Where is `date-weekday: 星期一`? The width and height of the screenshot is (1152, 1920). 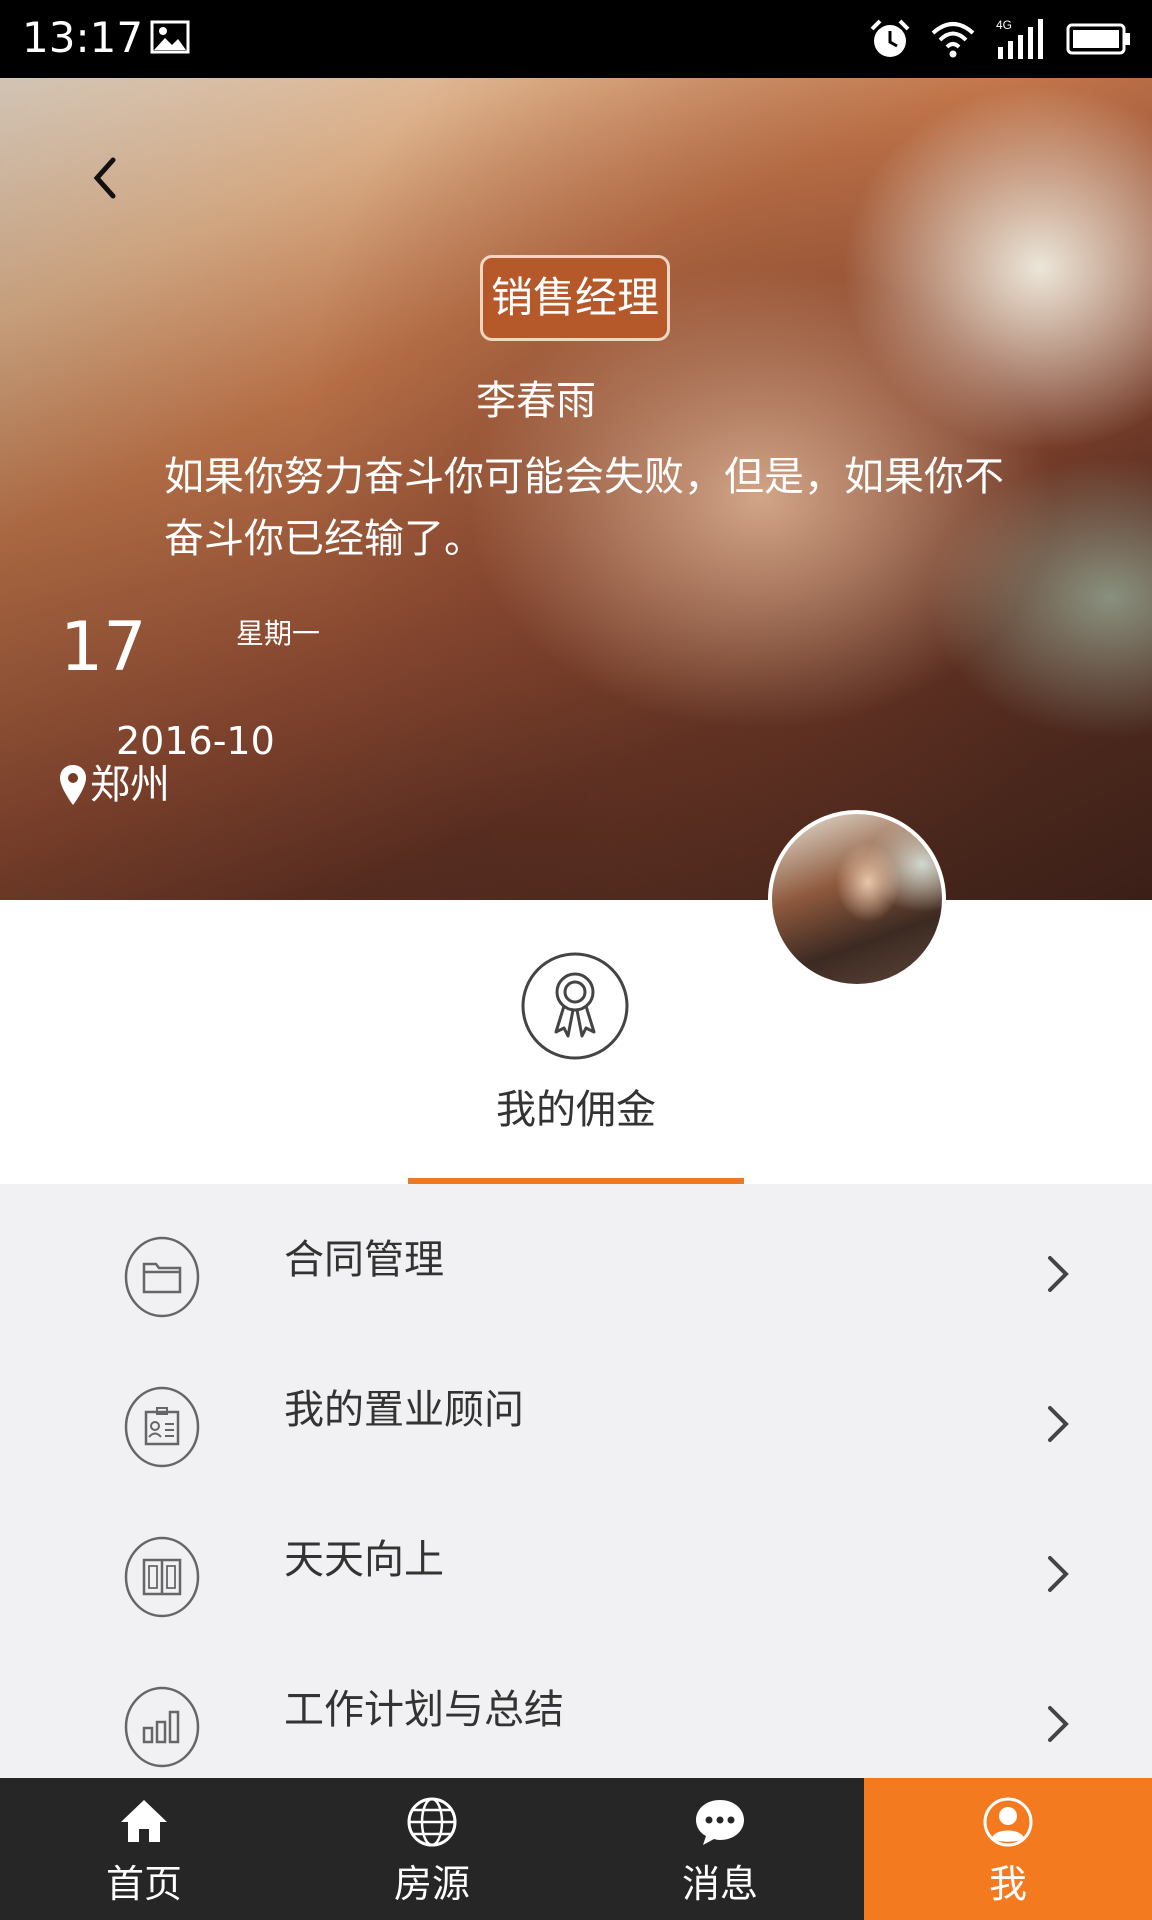
date-weekday: 星期一 is located at coordinates (278, 633).